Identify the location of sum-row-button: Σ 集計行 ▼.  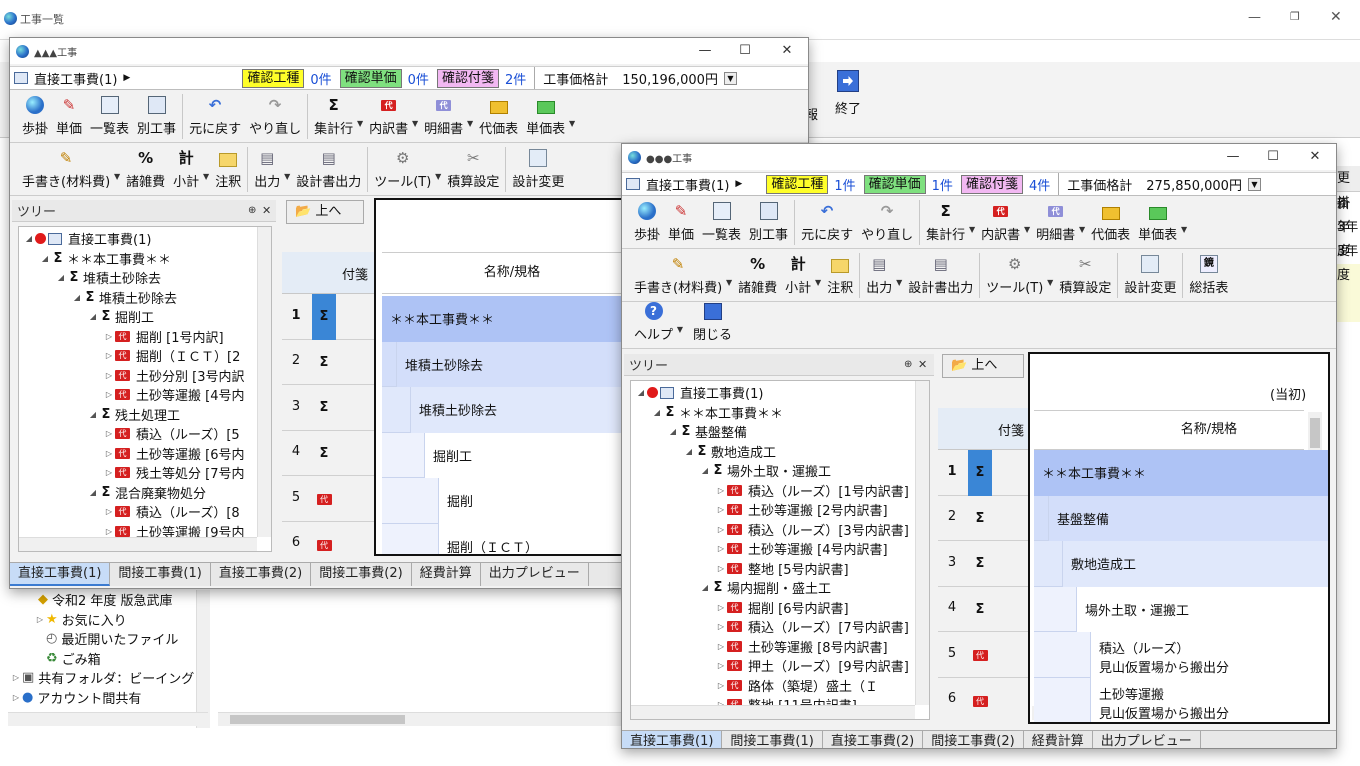
(336, 116).